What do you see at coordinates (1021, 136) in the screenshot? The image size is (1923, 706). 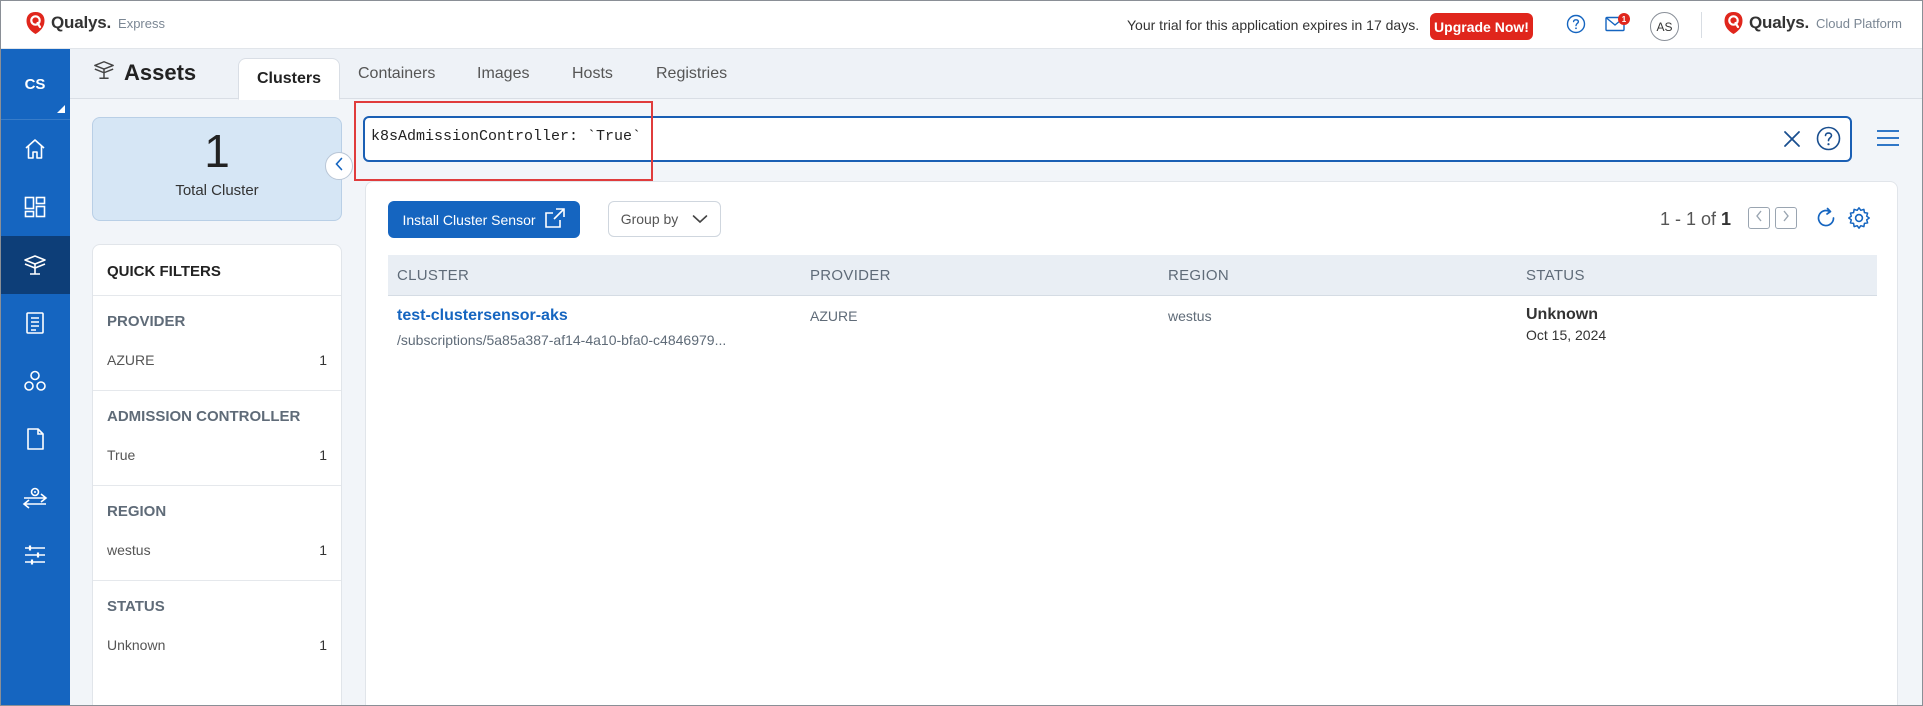 I see `search-input` at bounding box center [1021, 136].